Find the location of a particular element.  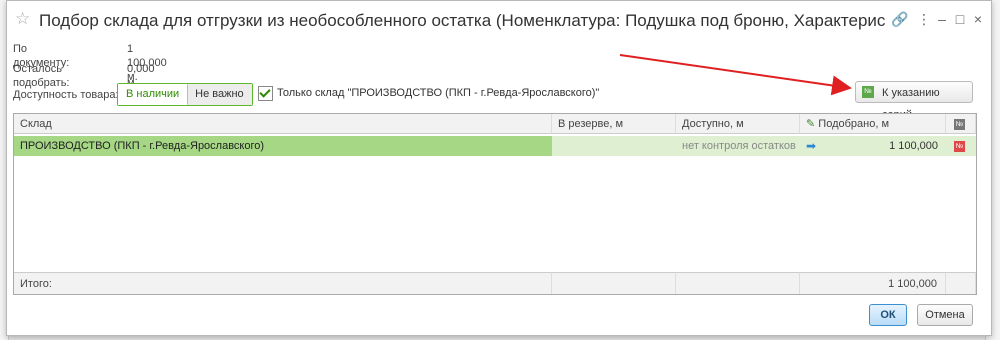

availability-toggle: В наличии Не важно is located at coordinates (185, 94).